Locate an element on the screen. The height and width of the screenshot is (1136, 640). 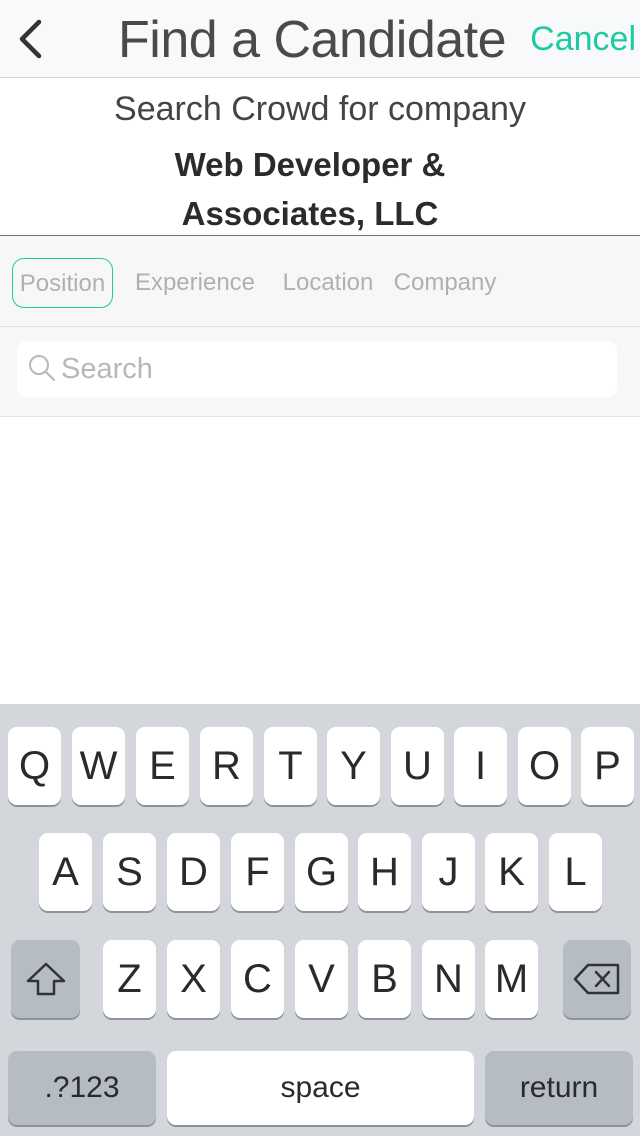
key-l: L is located at coordinates (575, 872).